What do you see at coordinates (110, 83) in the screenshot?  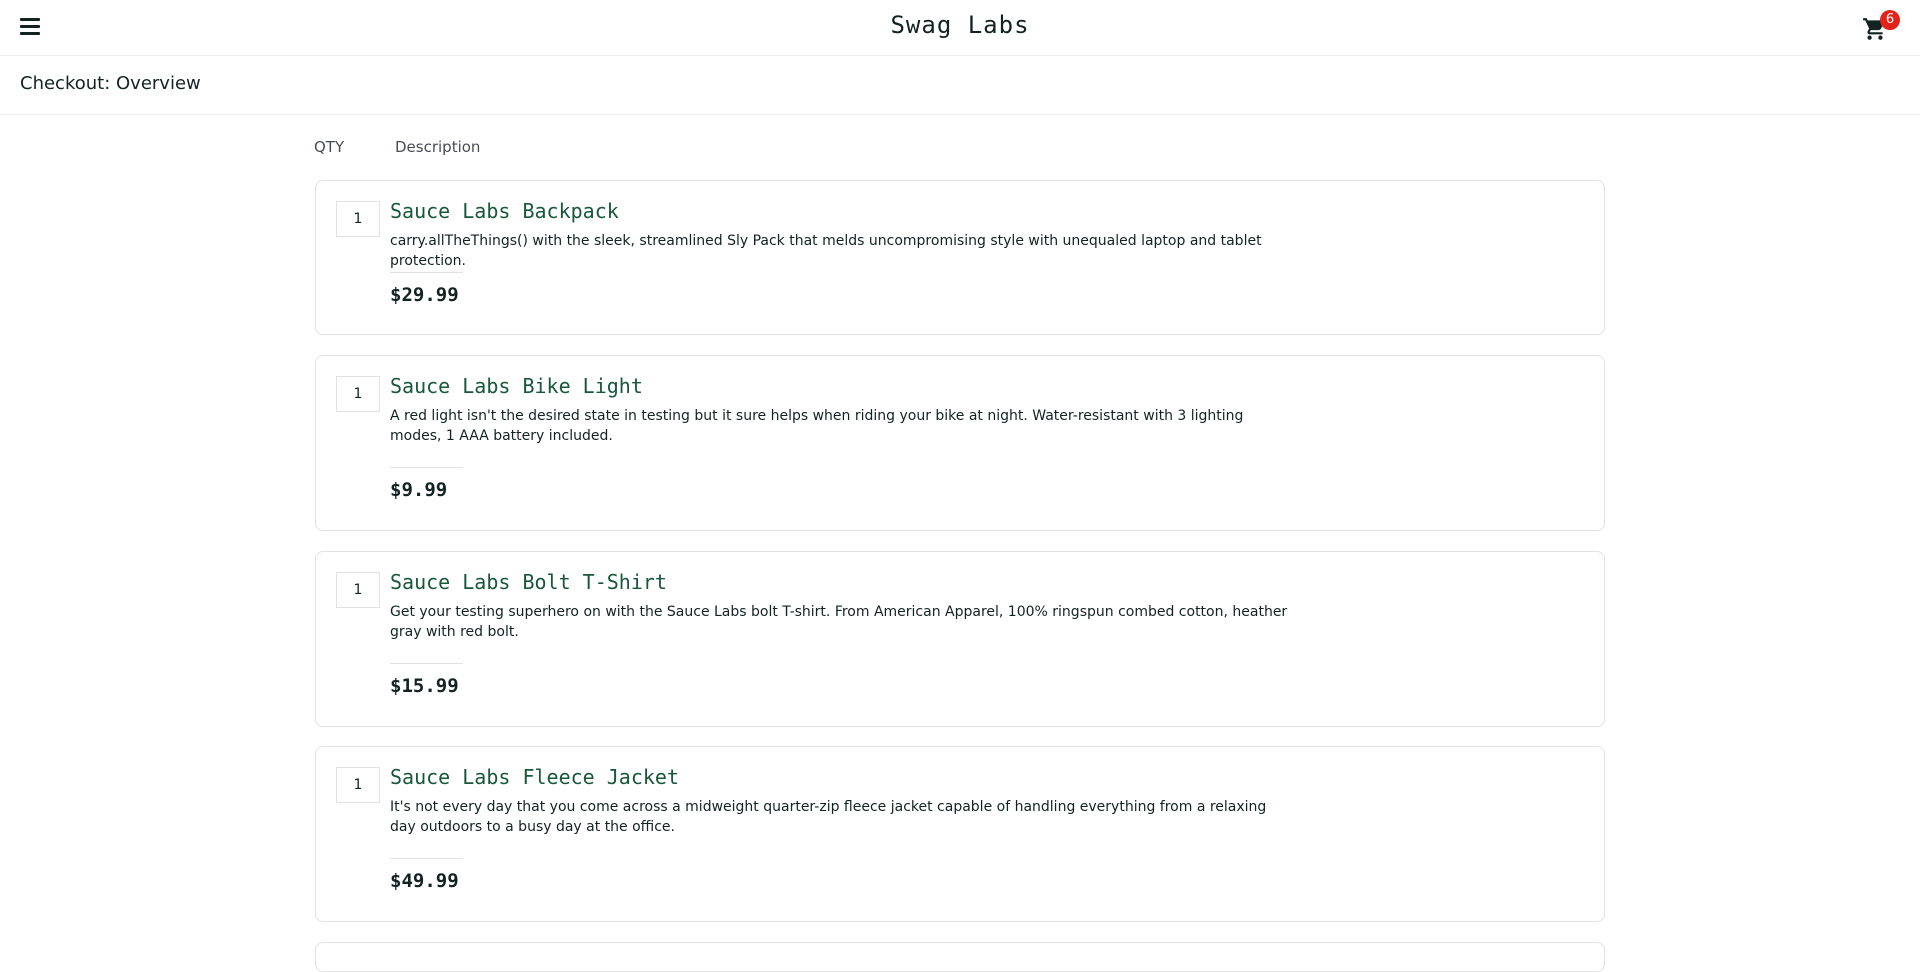 I see `page-title: Checkout: Overview` at bounding box center [110, 83].